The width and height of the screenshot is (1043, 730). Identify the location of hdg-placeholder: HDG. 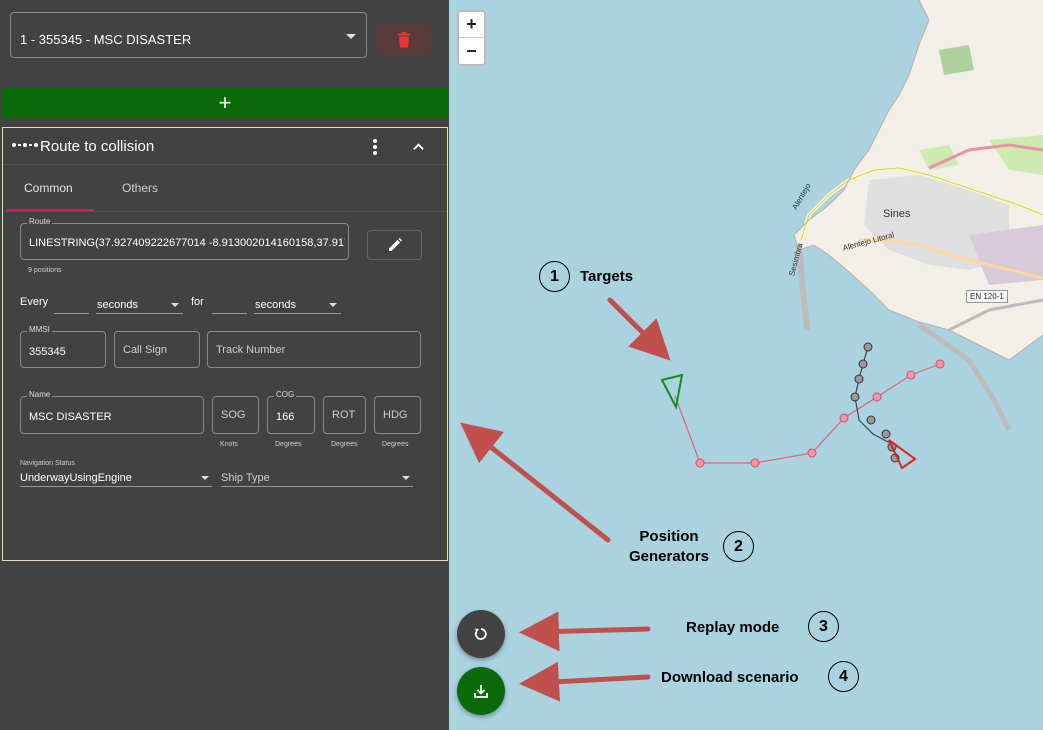
(395, 415).